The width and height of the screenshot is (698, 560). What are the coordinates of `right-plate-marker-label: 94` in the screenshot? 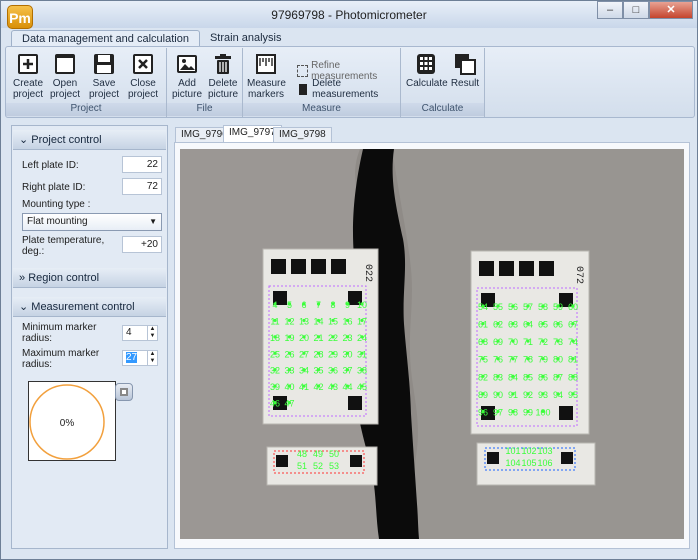 It's located at (558, 395).